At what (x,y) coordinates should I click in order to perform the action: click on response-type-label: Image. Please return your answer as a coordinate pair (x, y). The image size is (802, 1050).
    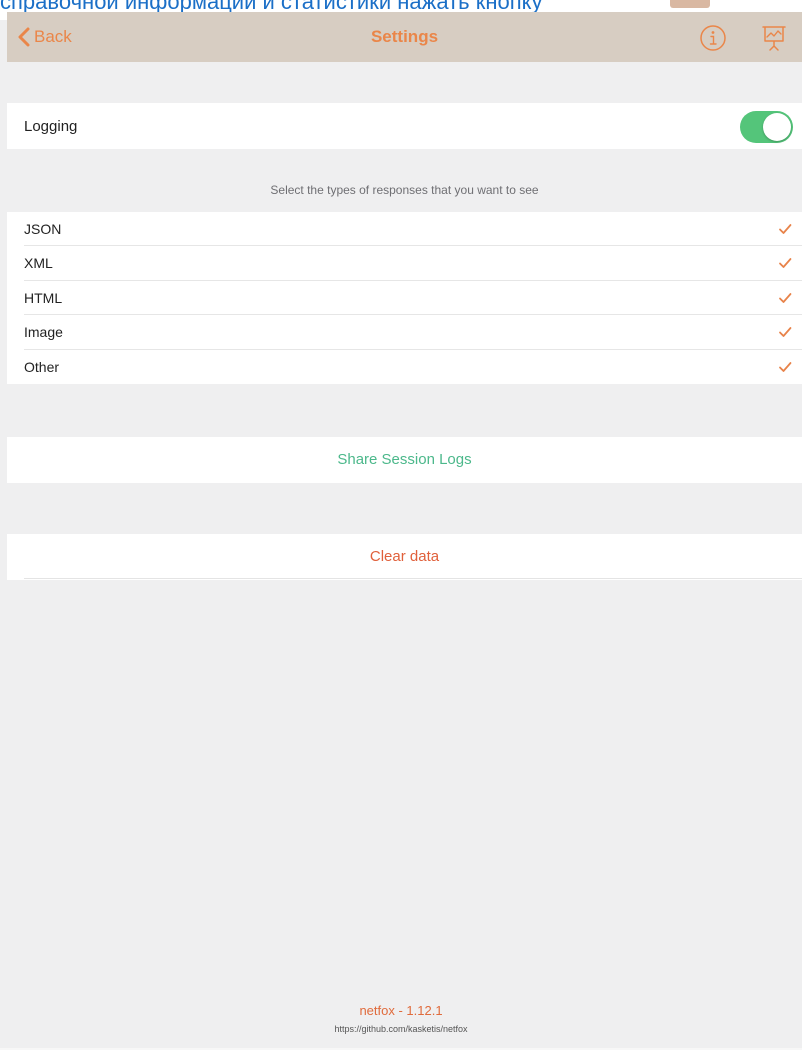
    Looking at the image, I should click on (43, 332).